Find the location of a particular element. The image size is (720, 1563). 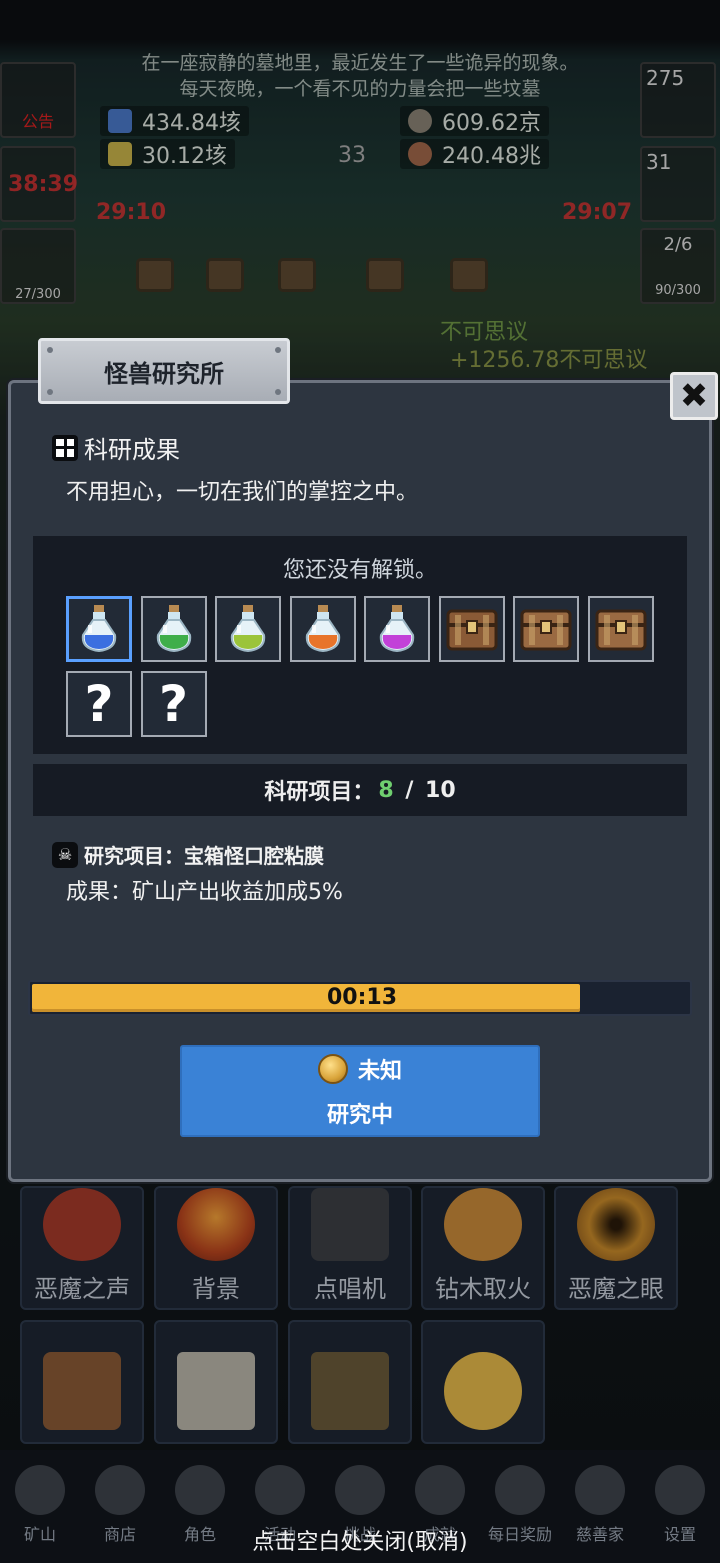

research-timer-bar: 00:13 is located at coordinates (360, 998).